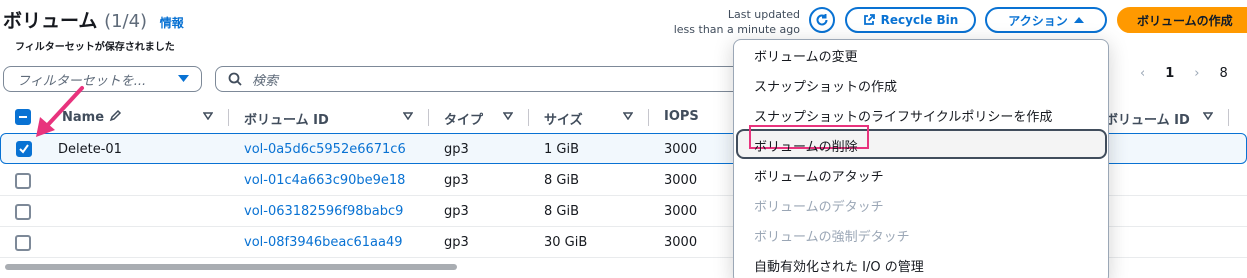 The width and height of the screenshot is (1247, 278). What do you see at coordinates (115, 115) in the screenshot?
I see `pencil-icon` at bounding box center [115, 115].